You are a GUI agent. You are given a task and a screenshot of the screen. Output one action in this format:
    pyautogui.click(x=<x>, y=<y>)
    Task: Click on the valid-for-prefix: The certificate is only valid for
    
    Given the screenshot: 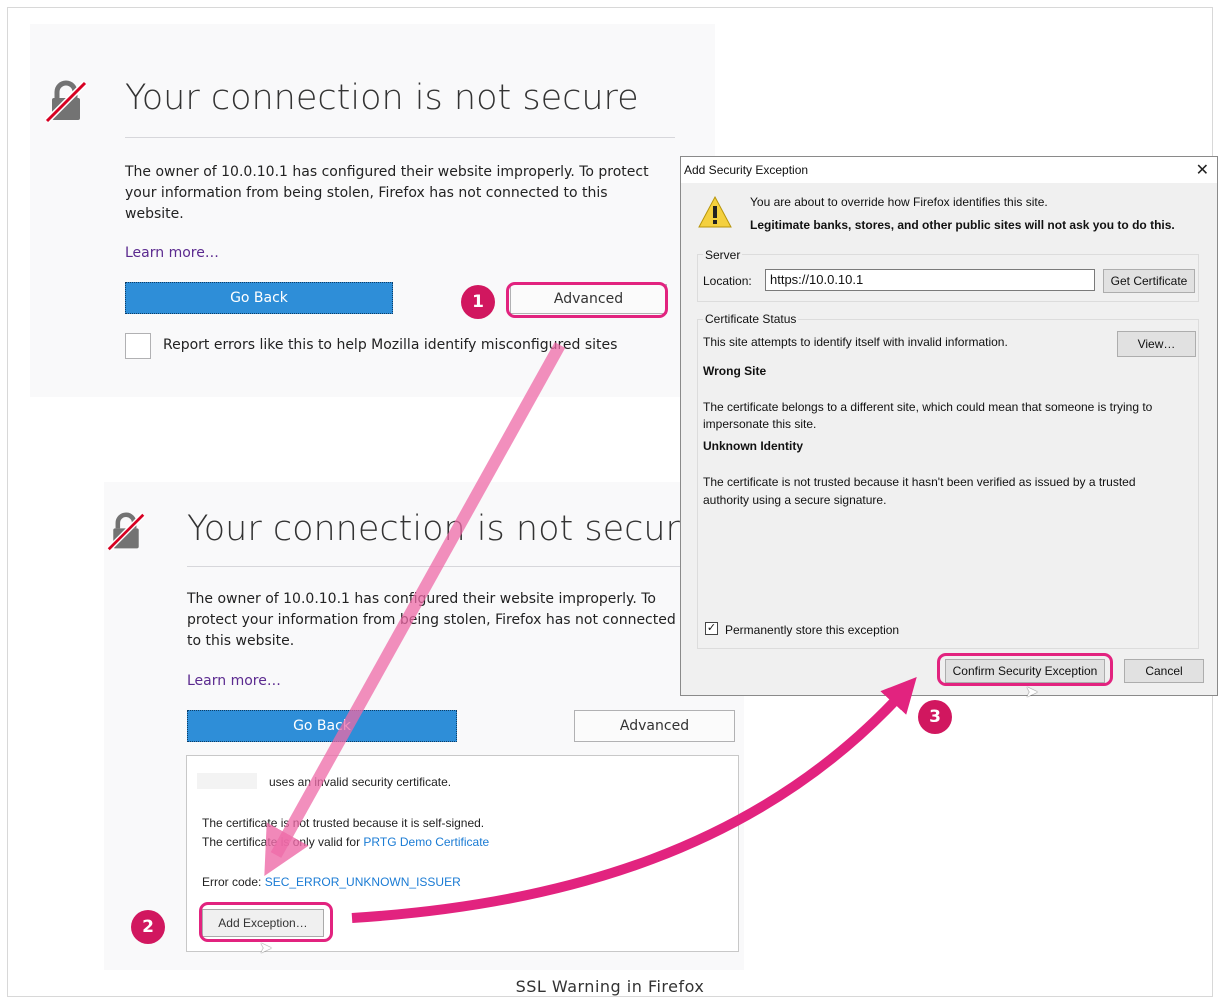 What is the action you would take?
    pyautogui.click(x=283, y=842)
    